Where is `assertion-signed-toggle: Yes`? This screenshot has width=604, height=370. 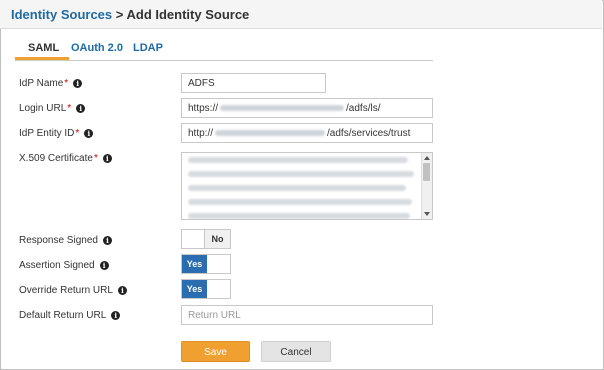
assertion-signed-toggle: Yes is located at coordinates (206, 264).